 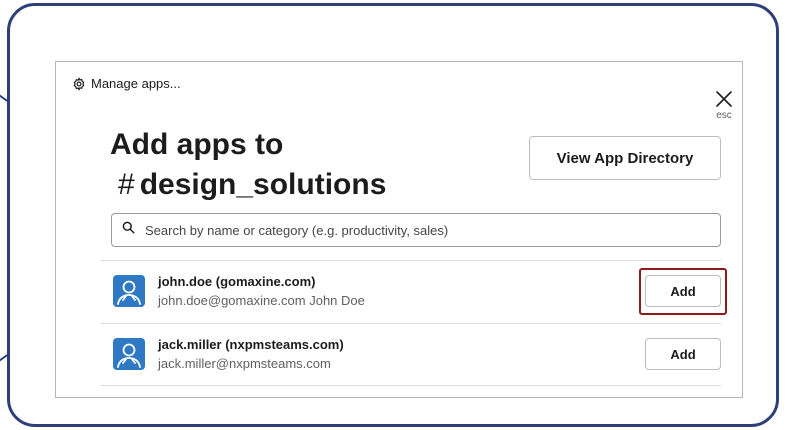 What do you see at coordinates (244, 363) in the screenshot?
I see `app-subtitle: jack.miller@nxpmsteams.com` at bounding box center [244, 363].